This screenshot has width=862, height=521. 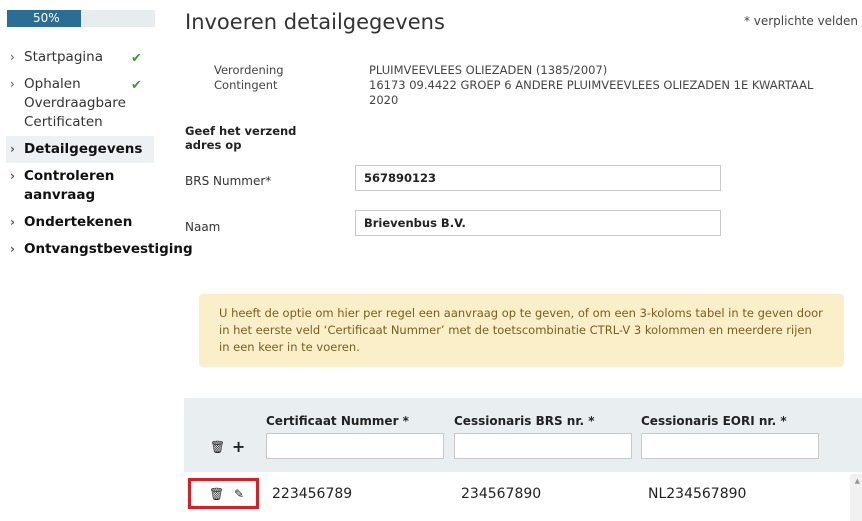 What do you see at coordinates (543, 446) in the screenshot?
I see `brs-input` at bounding box center [543, 446].